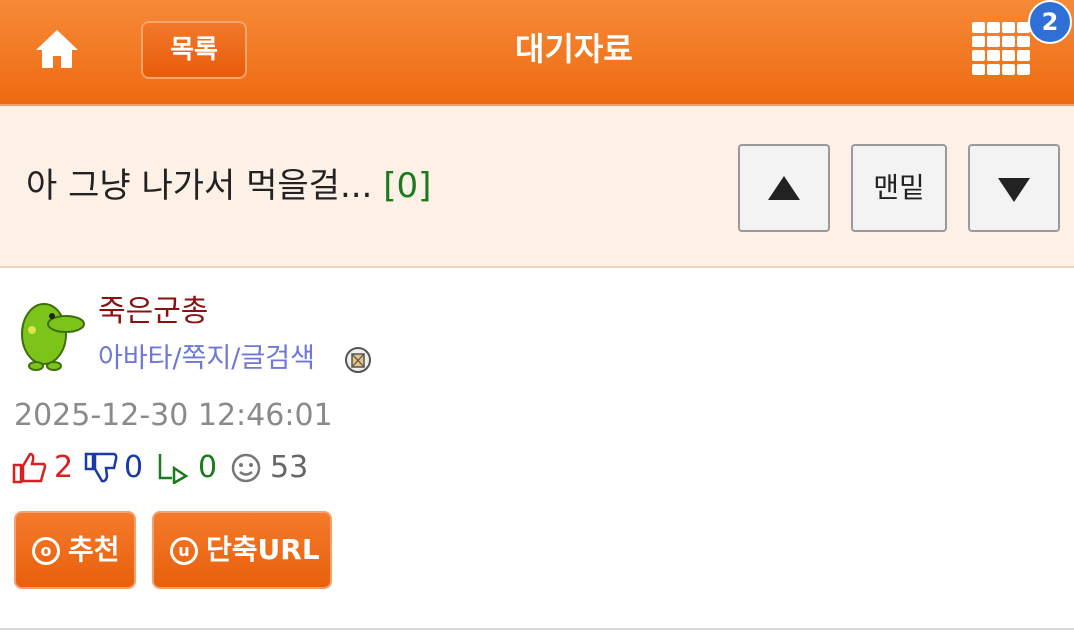 The image size is (1074, 632). Describe the element at coordinates (64, 467) in the screenshot. I see `likes-count: 2` at that location.